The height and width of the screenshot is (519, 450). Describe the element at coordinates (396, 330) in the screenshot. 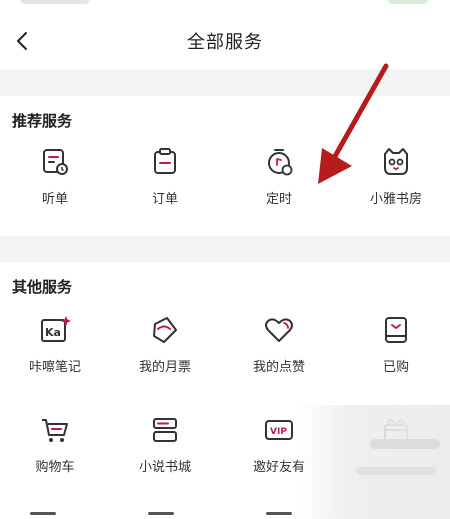

I see `purchased-box-icon` at that location.